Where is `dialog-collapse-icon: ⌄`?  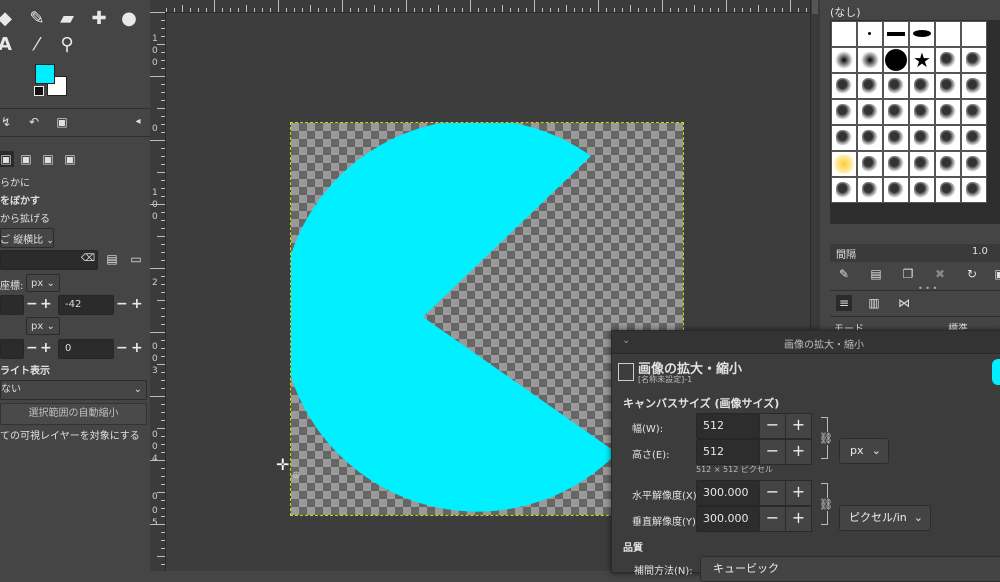 dialog-collapse-icon: ⌄ is located at coordinates (626, 340).